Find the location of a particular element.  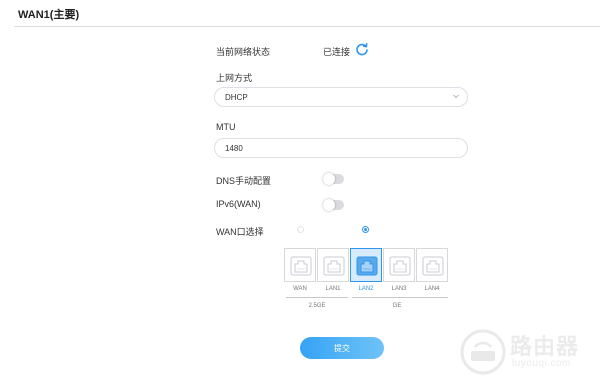

port-lan4 is located at coordinates (432, 265).